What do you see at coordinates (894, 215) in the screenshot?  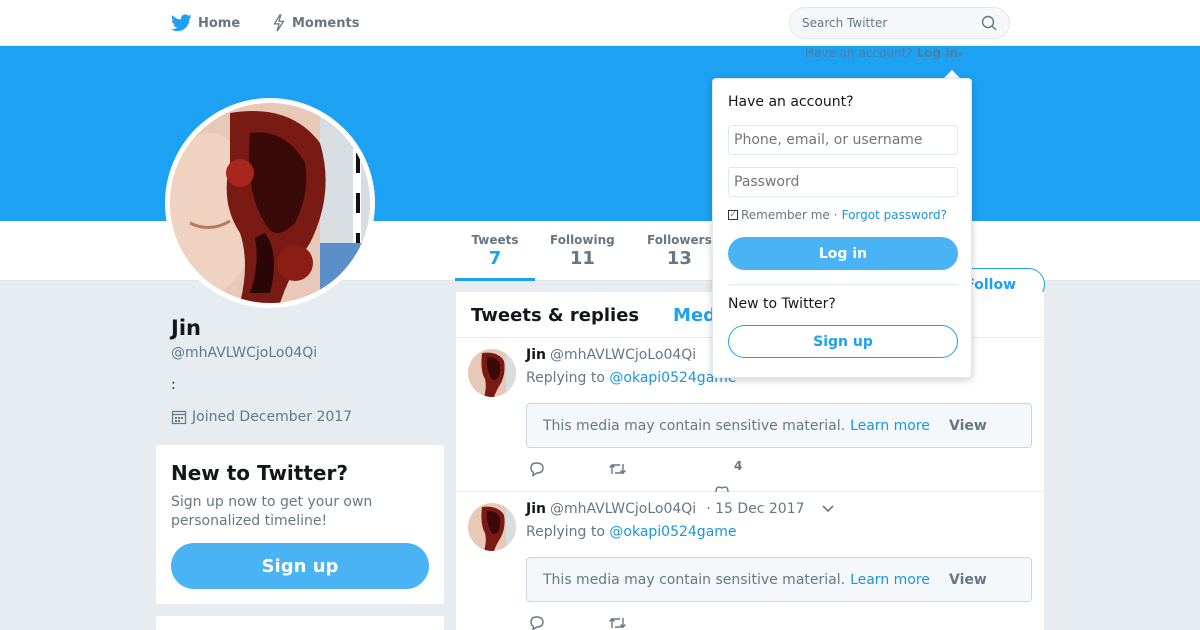 I see `forgot-password-link: Forgot password?` at bounding box center [894, 215].